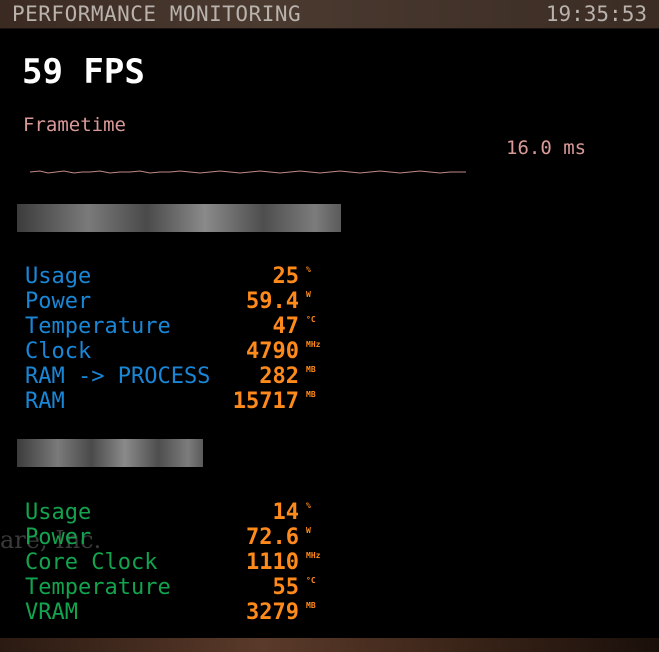 The width and height of the screenshot is (659, 652). Describe the element at coordinates (185, 276) in the screenshot. I see `cpu-stat-row: Usage 25 %` at that location.